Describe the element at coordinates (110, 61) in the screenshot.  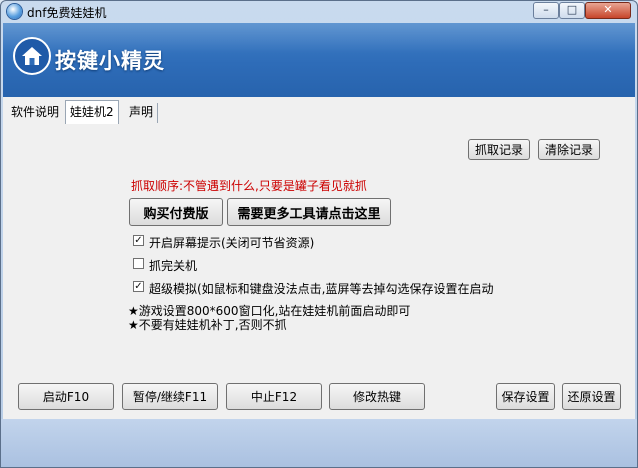
I see `brand-title: 按键小精灵` at that location.